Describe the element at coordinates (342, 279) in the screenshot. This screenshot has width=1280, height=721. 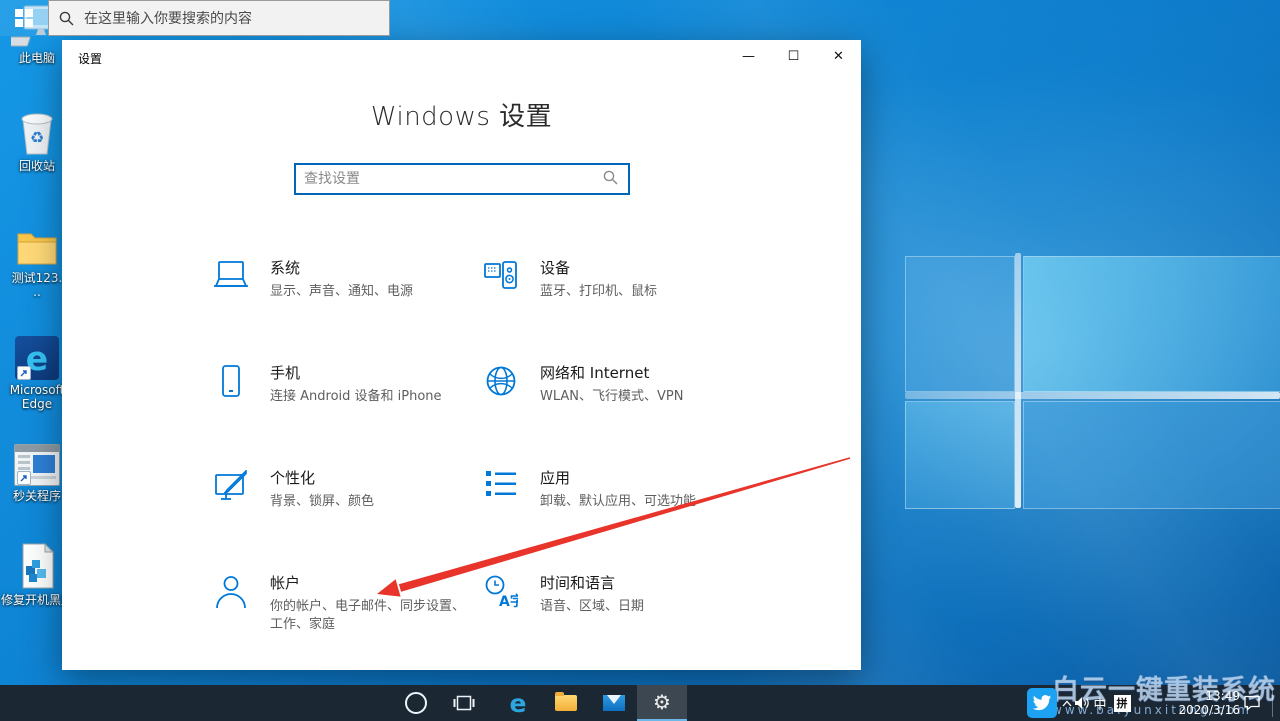
I see `category-system: 系统 显示、声音、通知、电源` at that location.